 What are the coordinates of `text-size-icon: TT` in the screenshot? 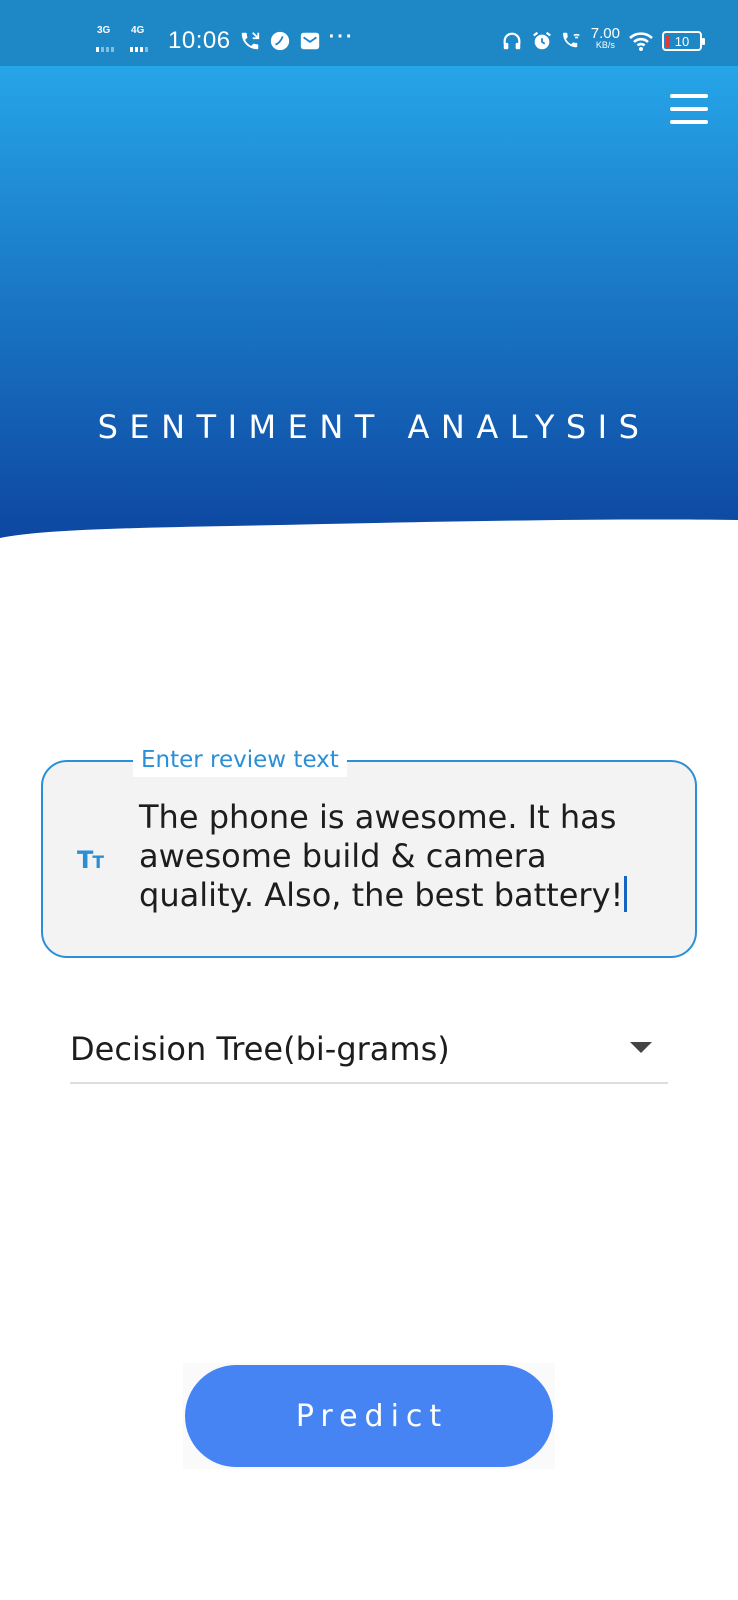 It's located at (90, 860).